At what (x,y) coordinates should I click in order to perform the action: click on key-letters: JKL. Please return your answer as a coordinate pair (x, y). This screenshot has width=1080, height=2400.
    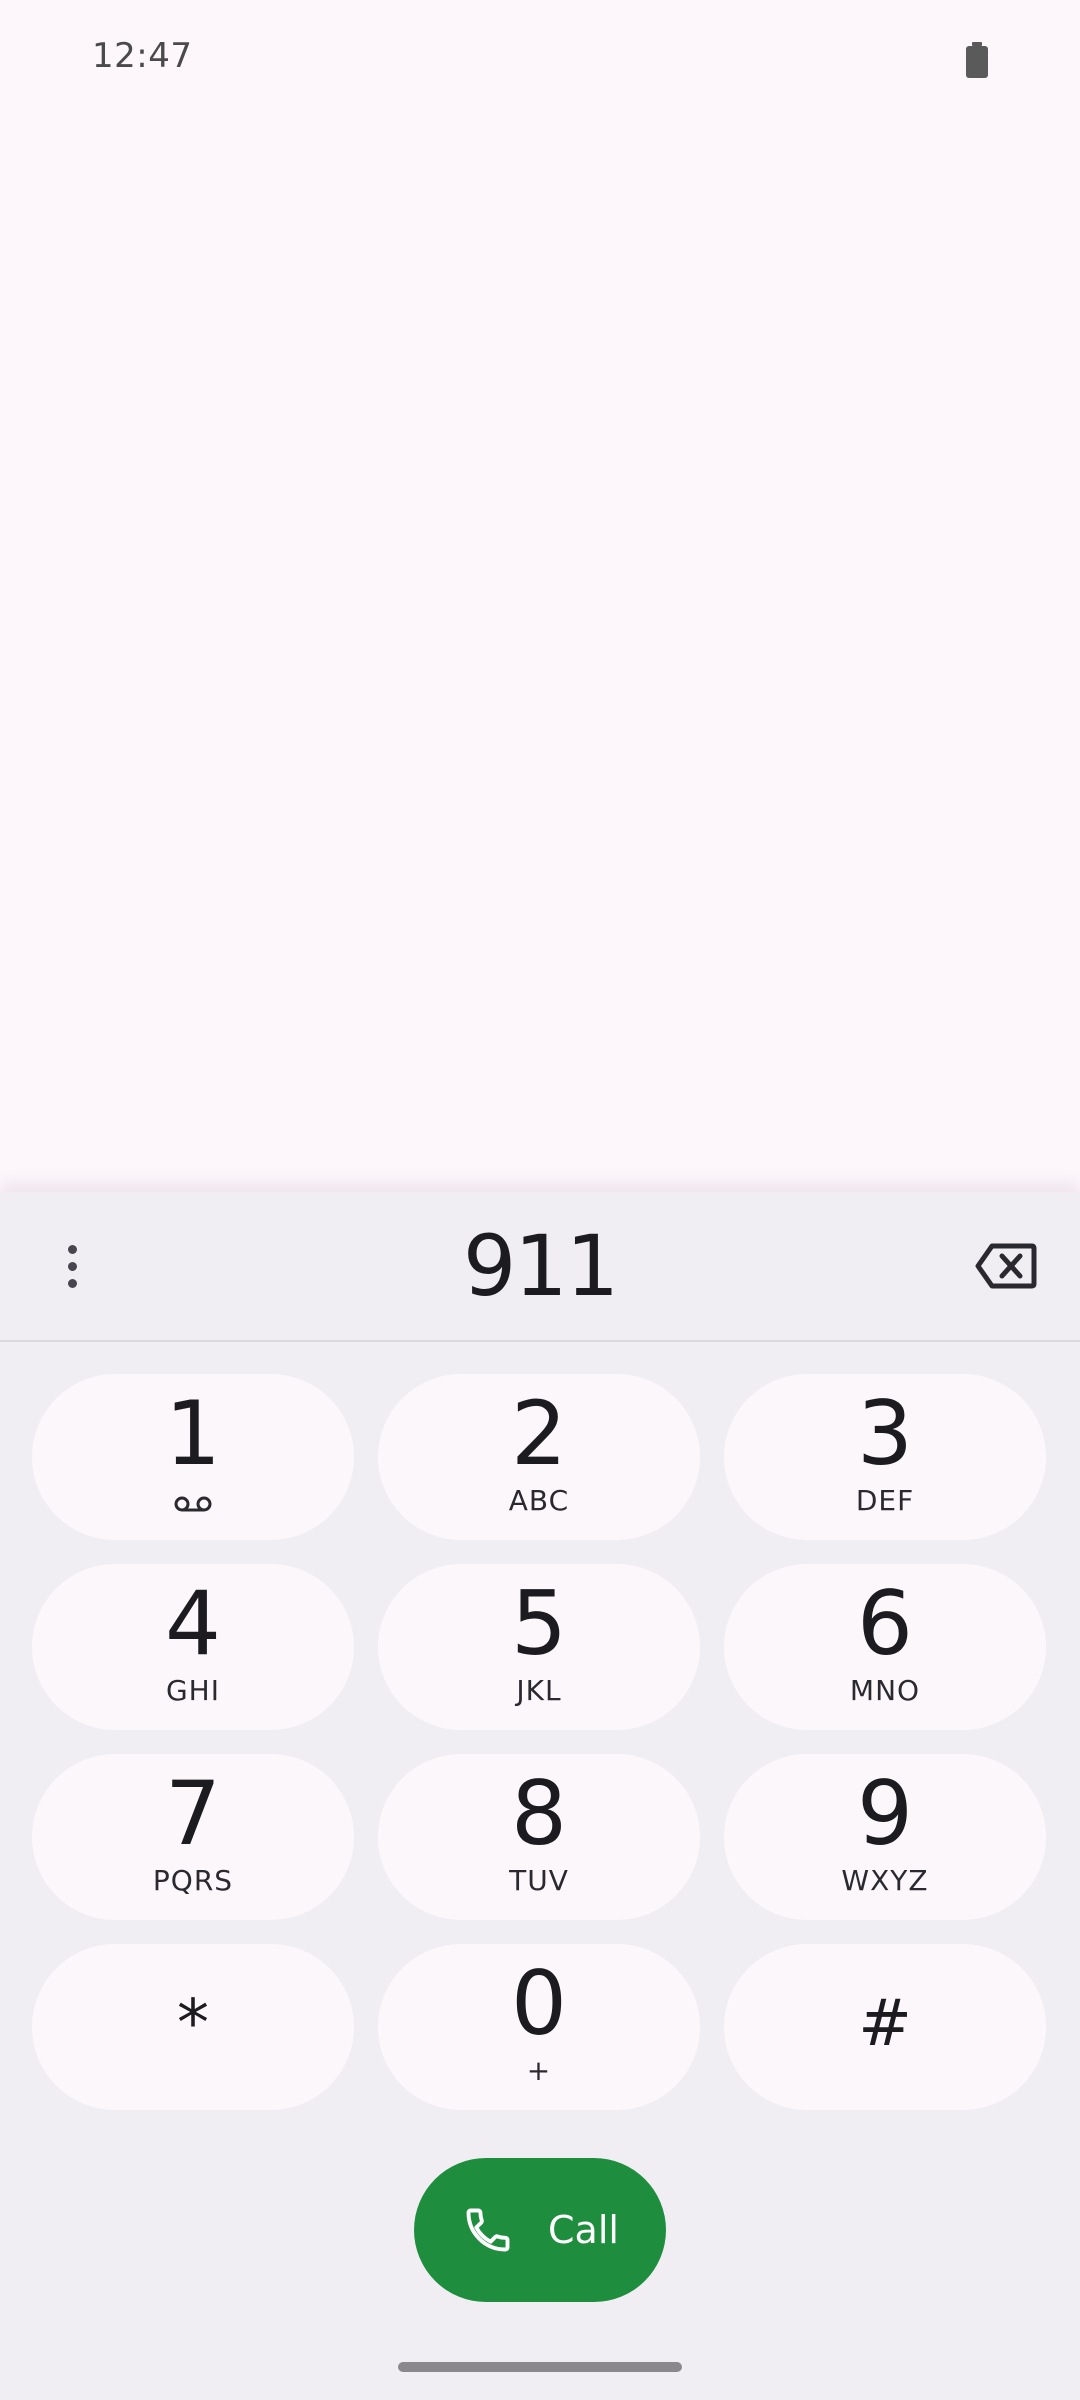
    Looking at the image, I should click on (539, 1690).